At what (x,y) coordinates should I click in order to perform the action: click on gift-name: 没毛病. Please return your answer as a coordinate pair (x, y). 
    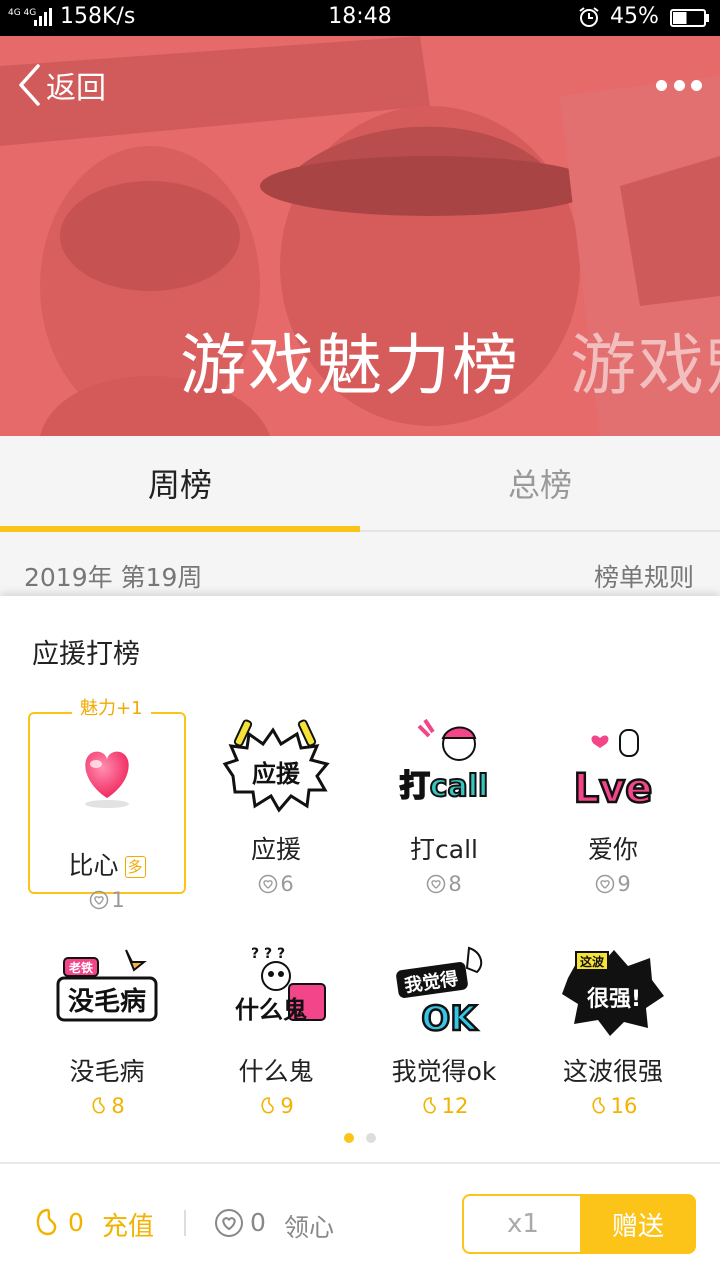
    Looking at the image, I should click on (107, 1071).